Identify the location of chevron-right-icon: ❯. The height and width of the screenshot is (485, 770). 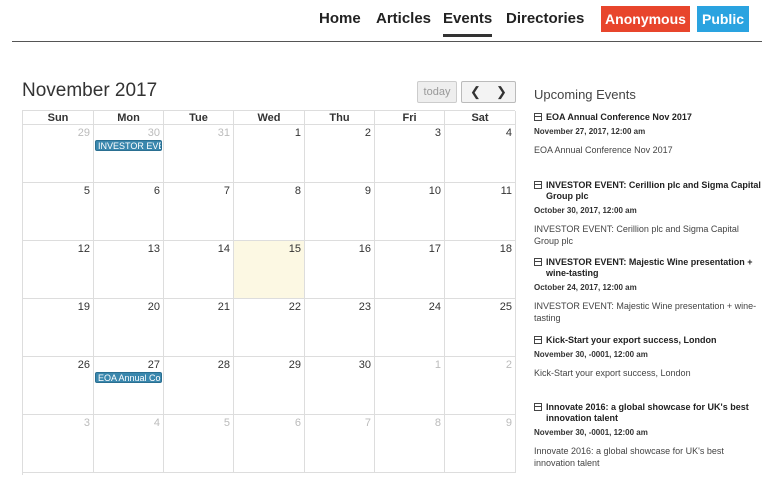
(501, 91).